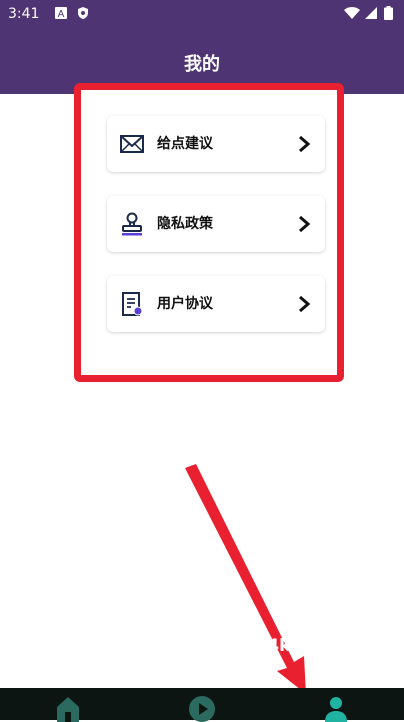  Describe the element at coordinates (216, 144) in the screenshot. I see `menu-item-feedback: 给点建议` at that location.